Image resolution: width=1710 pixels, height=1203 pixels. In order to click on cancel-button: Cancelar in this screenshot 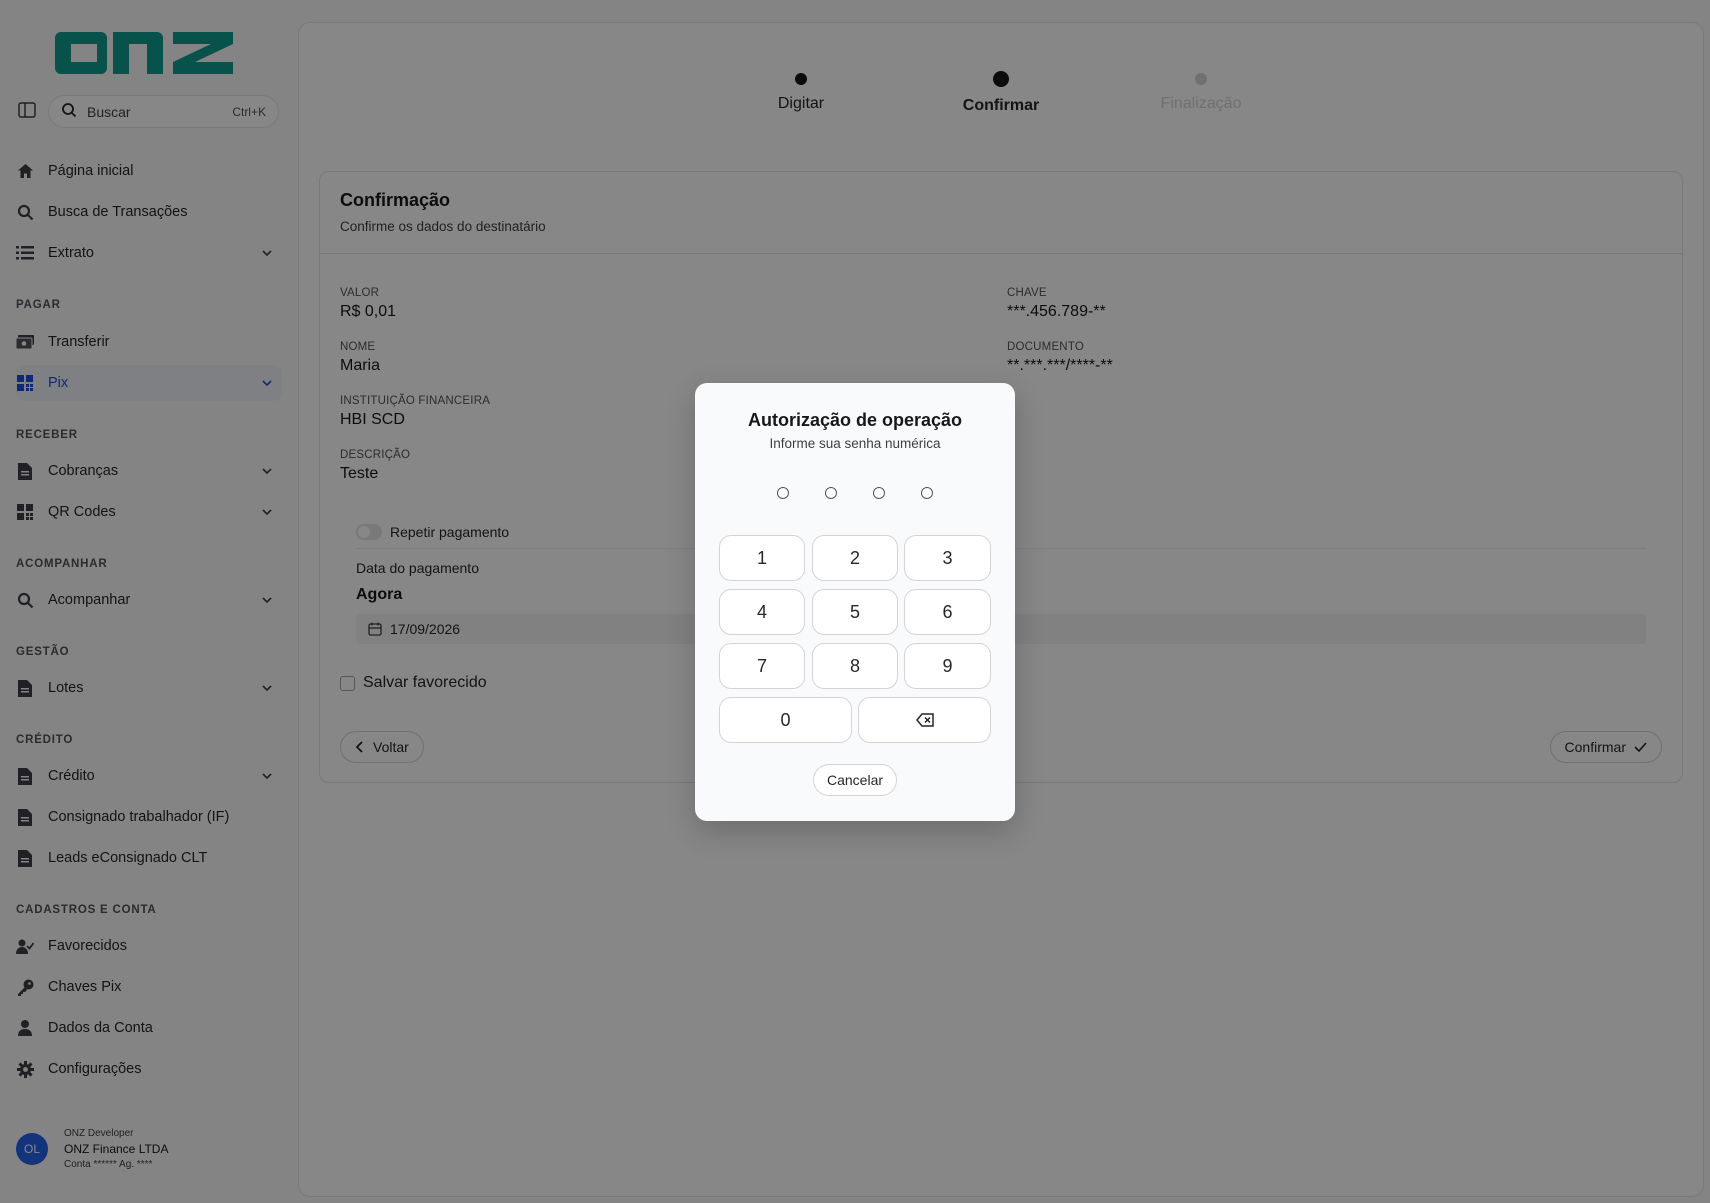, I will do `click(855, 780)`.